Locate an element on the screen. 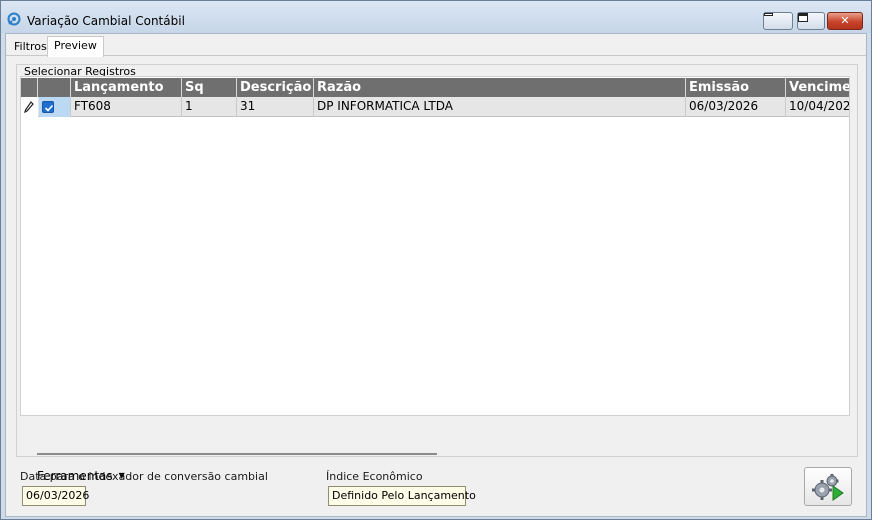 The width and height of the screenshot is (872, 520). cell-emissao: 06/03/2026 is located at coordinates (736, 107).